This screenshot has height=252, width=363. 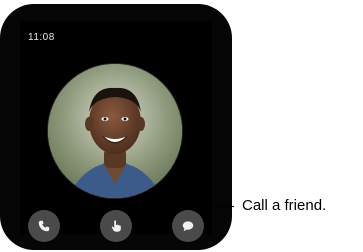 I want to click on phone-icon, so click(x=44, y=226).